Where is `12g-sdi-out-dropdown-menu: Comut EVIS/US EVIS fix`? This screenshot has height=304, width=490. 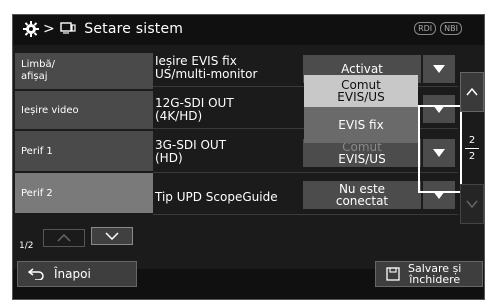 12g-sdi-out-dropdown-menu: Comut EVIS/US EVIS fix is located at coordinates (361, 110).